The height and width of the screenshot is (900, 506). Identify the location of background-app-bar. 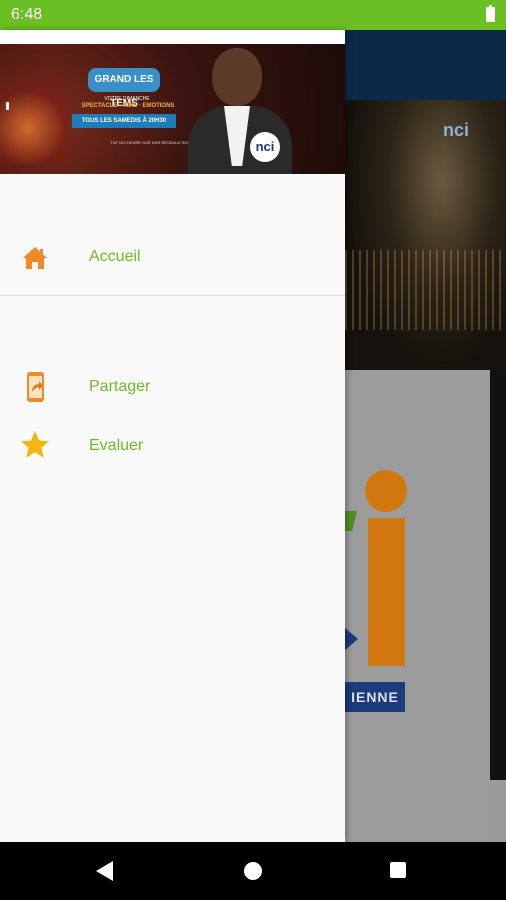
(425, 65).